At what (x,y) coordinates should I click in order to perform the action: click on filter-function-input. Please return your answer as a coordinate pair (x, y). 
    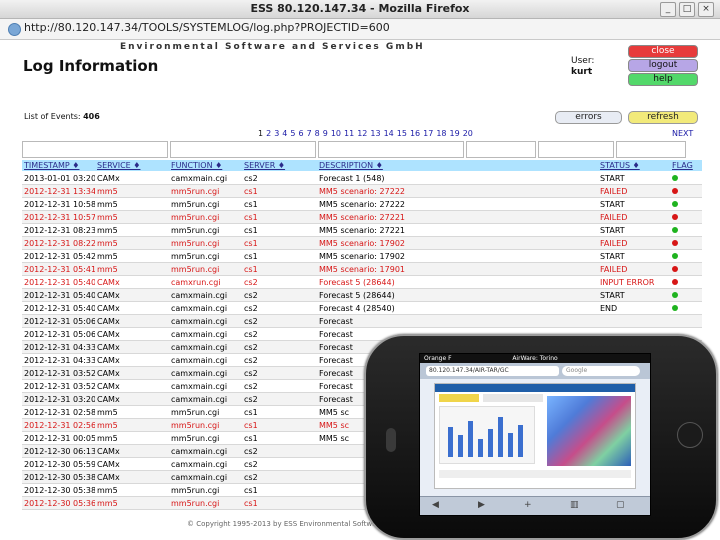
    Looking at the image, I should click on (243, 149).